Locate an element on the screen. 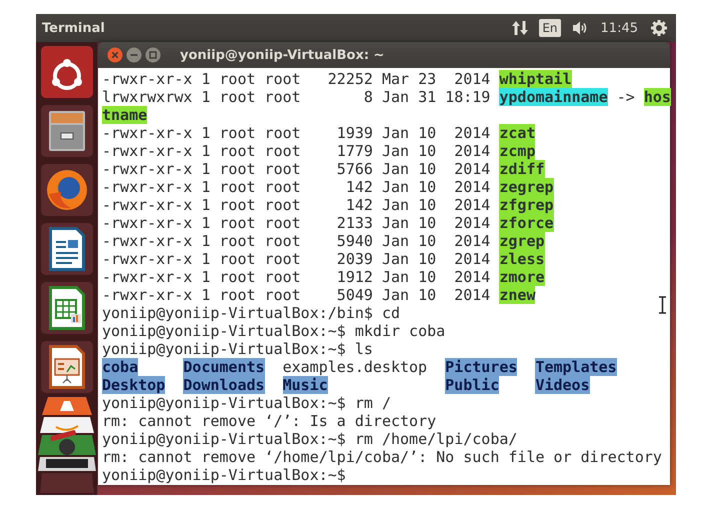  window-title: yoniip@yoniip-VirtualBox: ~ is located at coordinates (282, 55).